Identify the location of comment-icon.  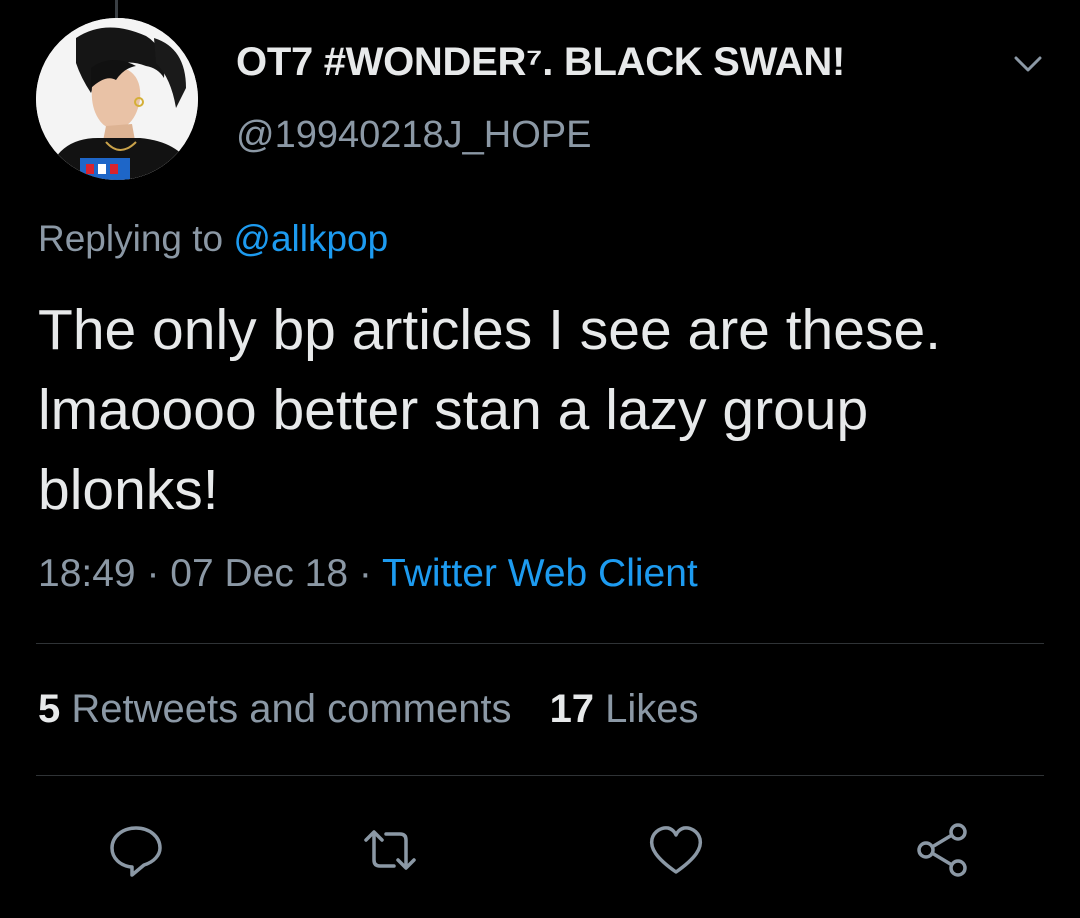
(136, 851).